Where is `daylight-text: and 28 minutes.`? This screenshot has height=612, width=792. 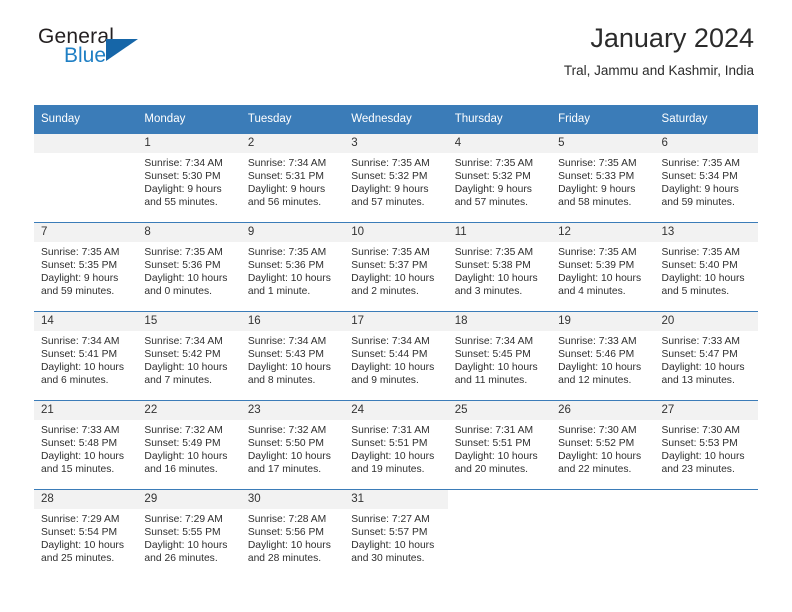 daylight-text: and 28 minutes. is located at coordinates (284, 559).